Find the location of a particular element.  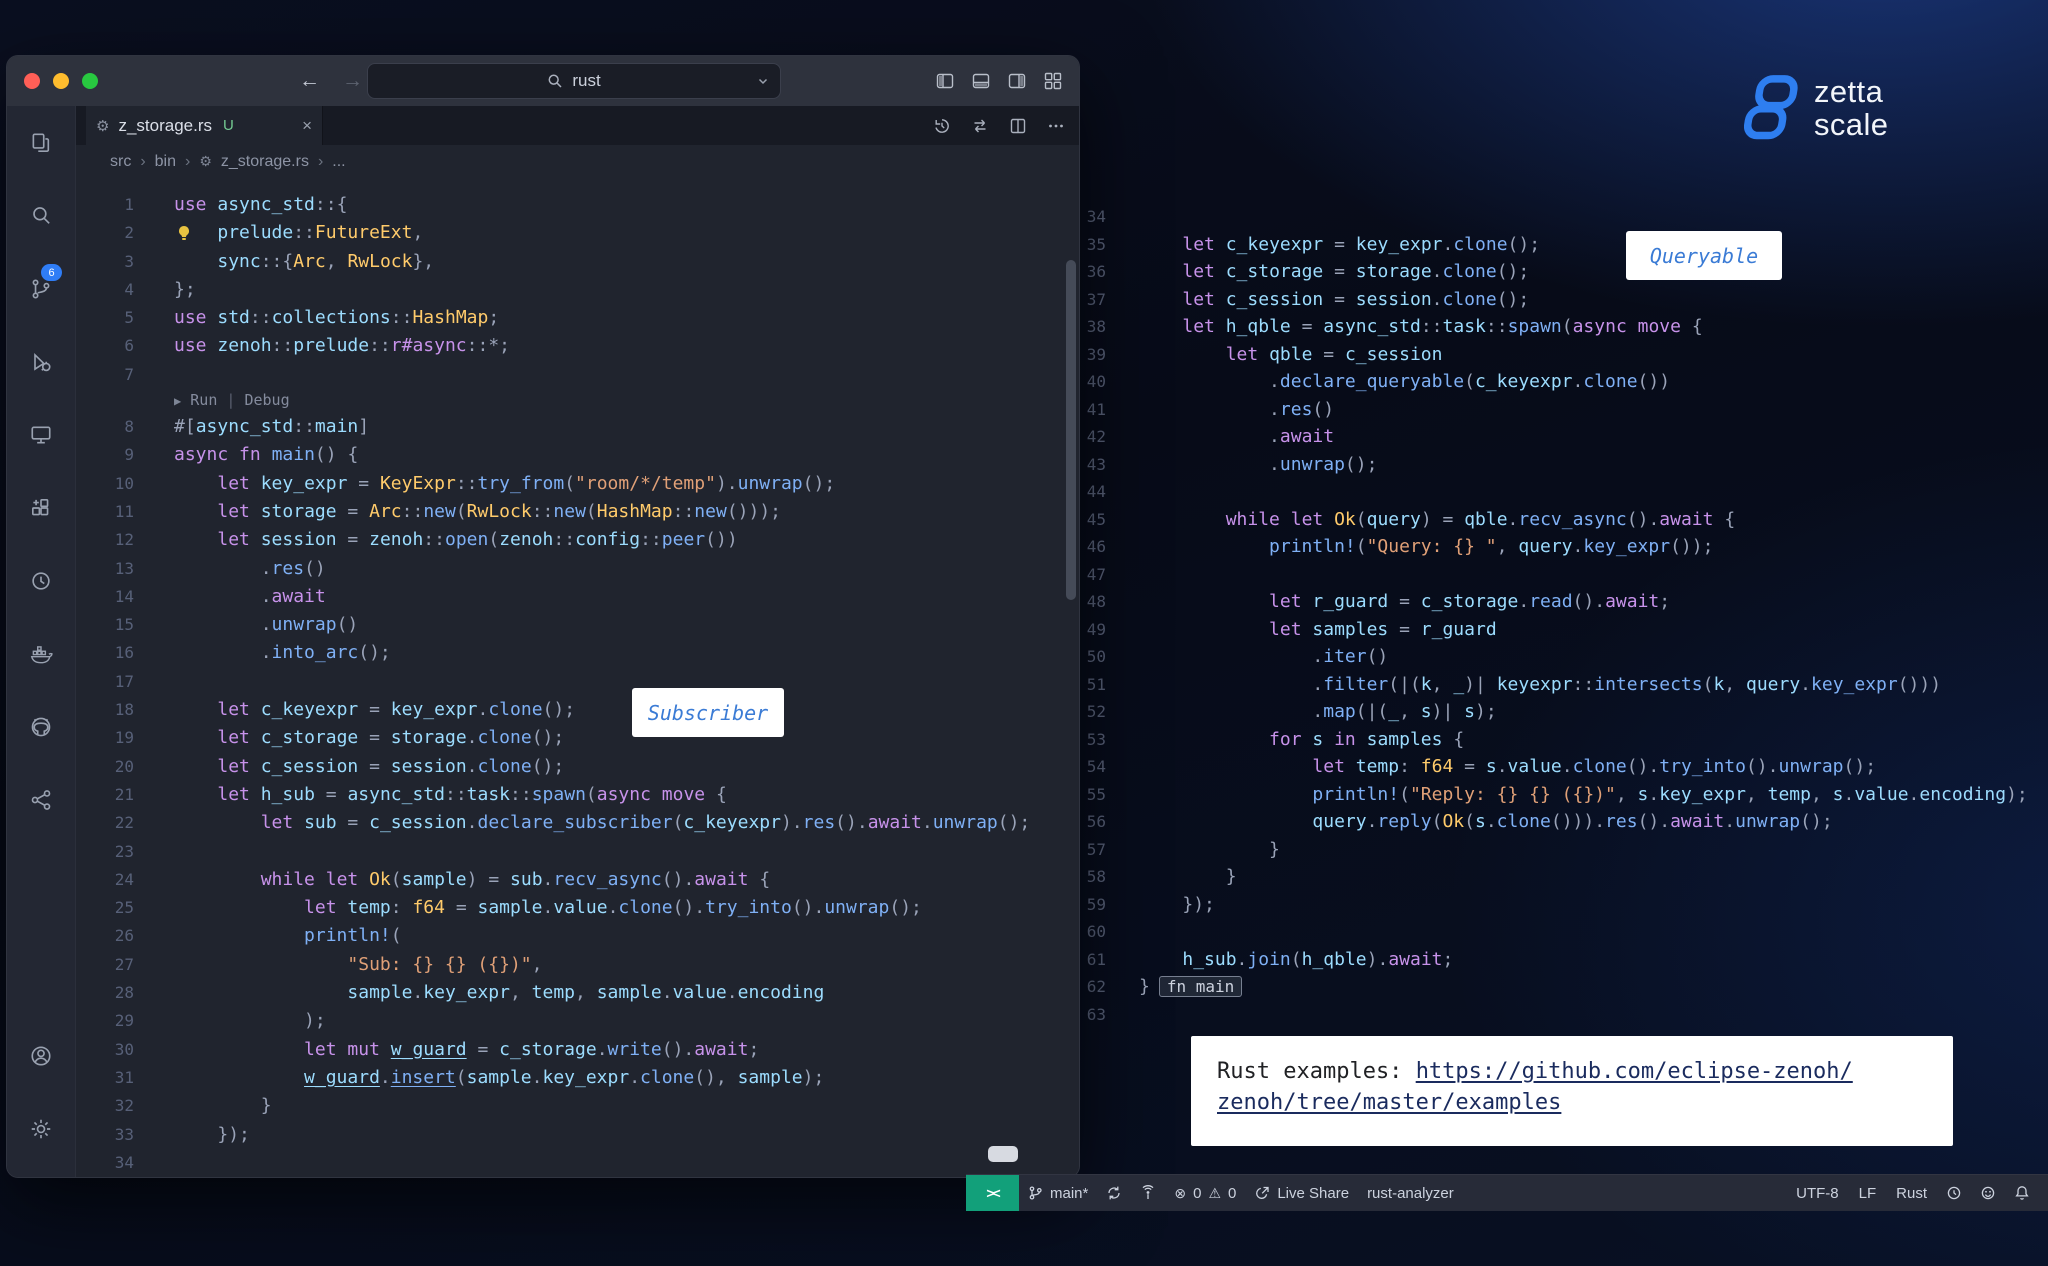

code-line: 37 let c_session = session.clone(); is located at coordinates (1544, 300).